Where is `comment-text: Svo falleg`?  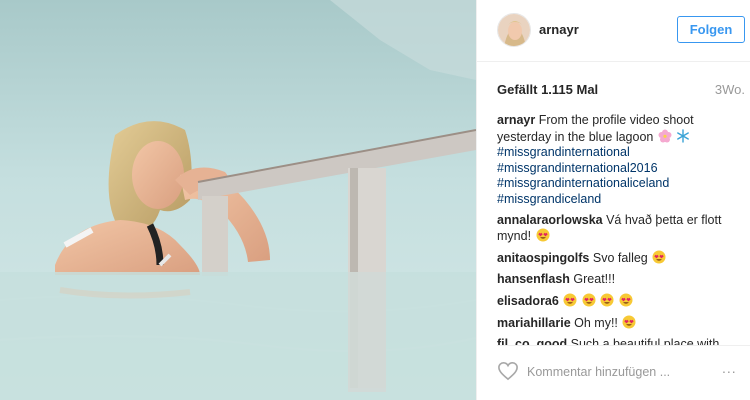 comment-text: Svo falleg is located at coordinates (620, 258).